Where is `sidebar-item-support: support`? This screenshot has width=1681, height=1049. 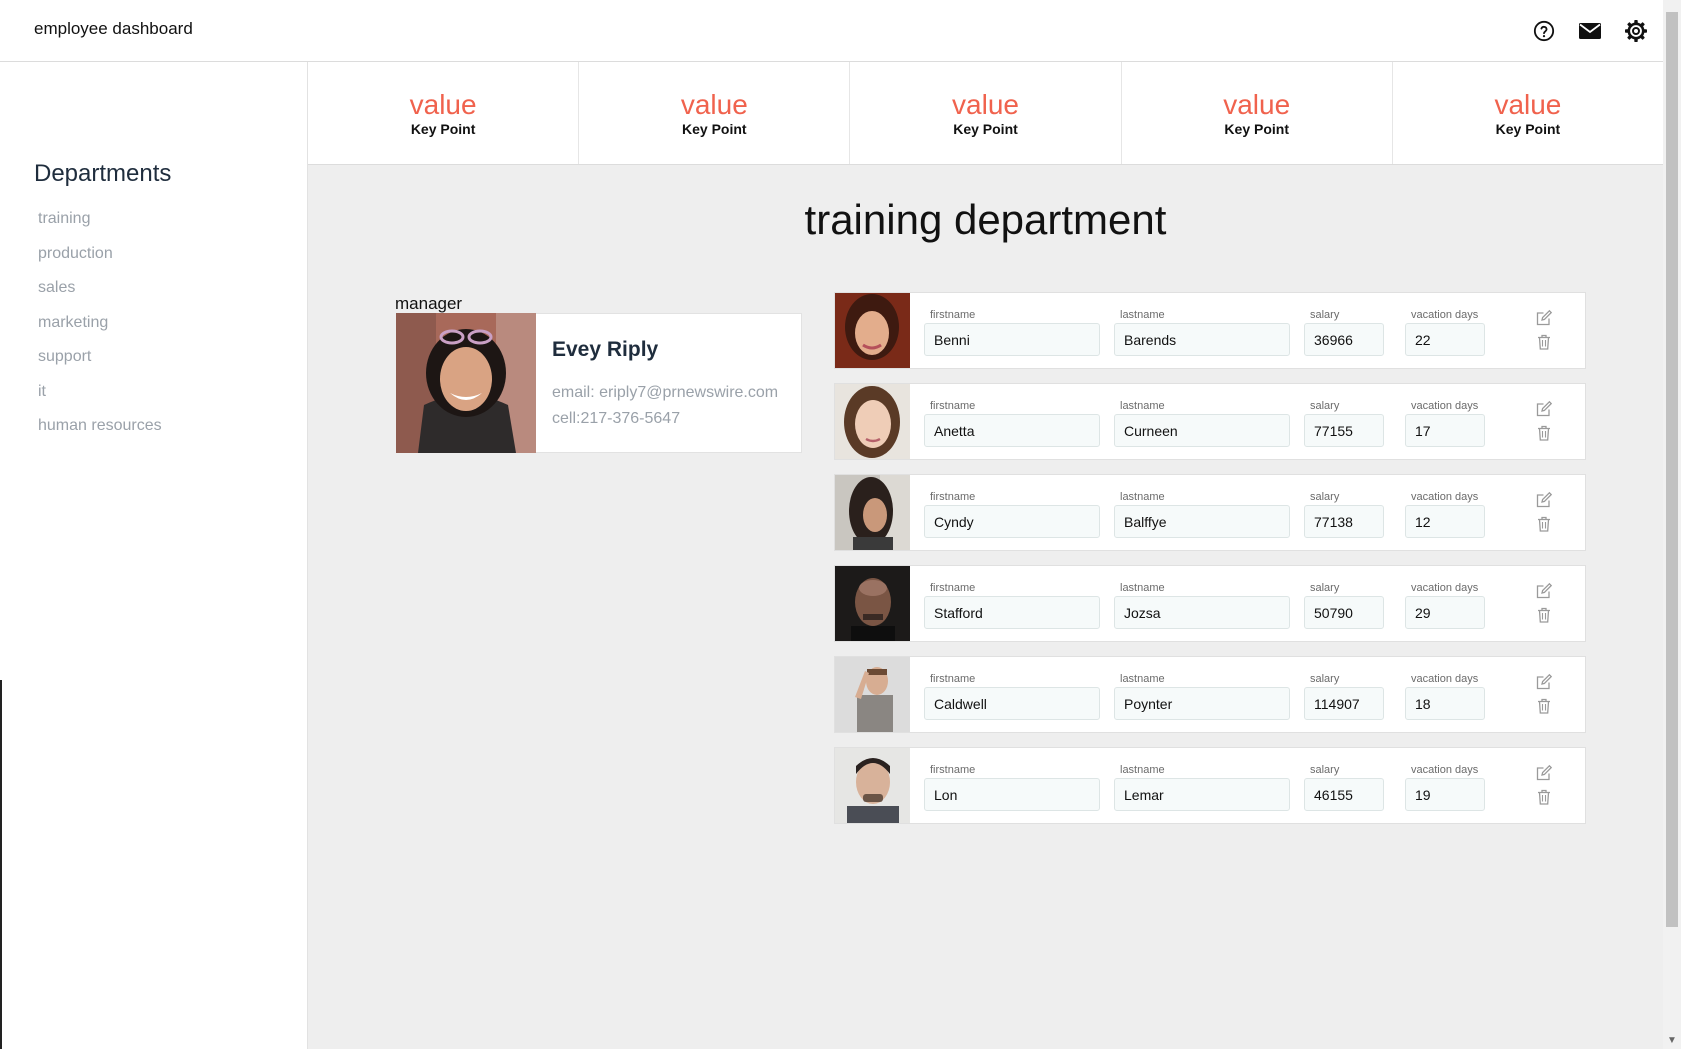 sidebar-item-support: support is located at coordinates (100, 357).